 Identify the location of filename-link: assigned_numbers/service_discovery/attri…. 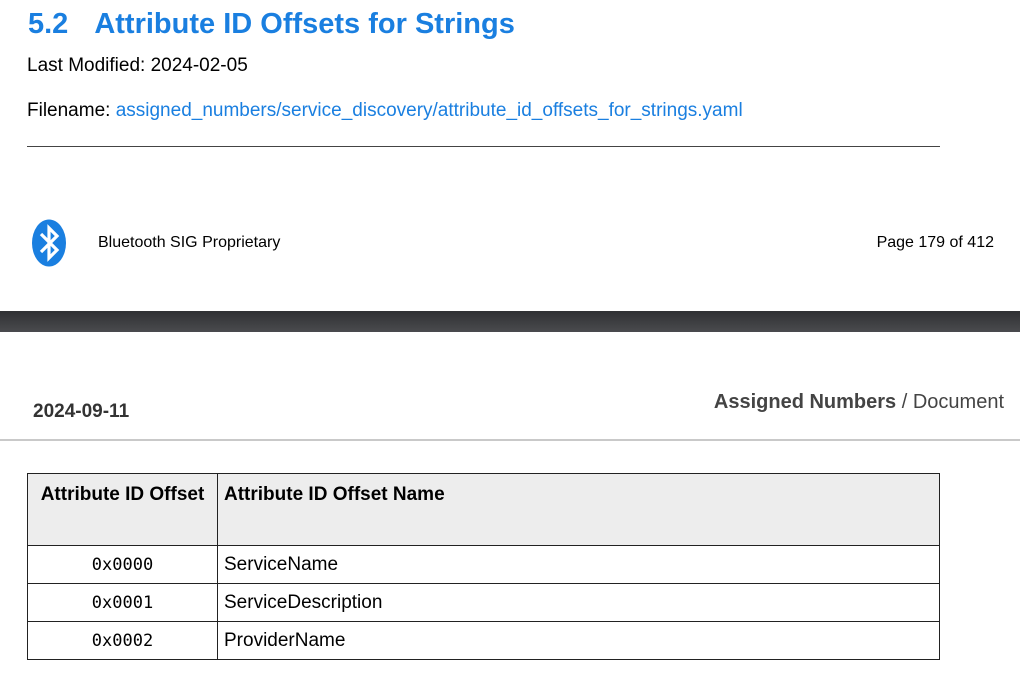
(429, 110).